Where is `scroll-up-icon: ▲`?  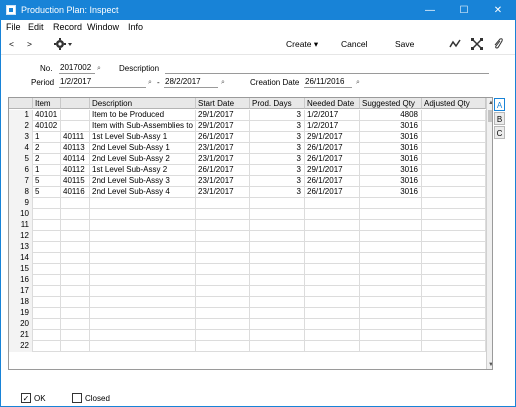 scroll-up-icon: ▲ is located at coordinates (489, 103).